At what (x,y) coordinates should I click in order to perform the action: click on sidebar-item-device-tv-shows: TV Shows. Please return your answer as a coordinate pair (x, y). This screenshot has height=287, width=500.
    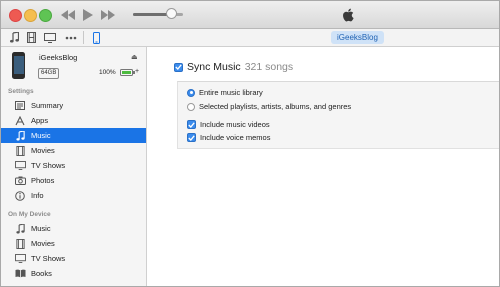
    Looking at the image, I should click on (73, 258).